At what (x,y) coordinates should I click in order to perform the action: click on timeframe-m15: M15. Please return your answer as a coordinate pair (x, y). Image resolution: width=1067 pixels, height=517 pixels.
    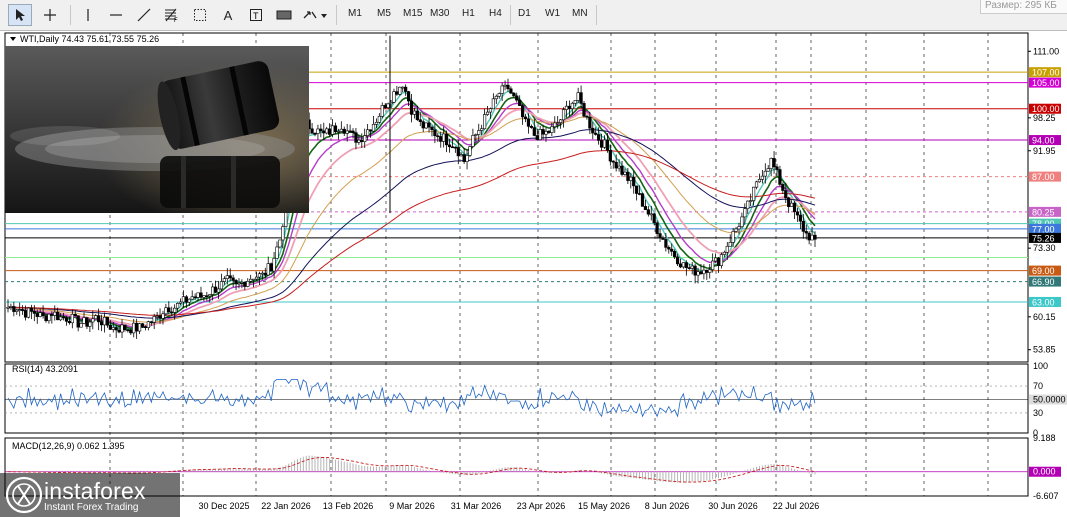
    Looking at the image, I should click on (412, 13).